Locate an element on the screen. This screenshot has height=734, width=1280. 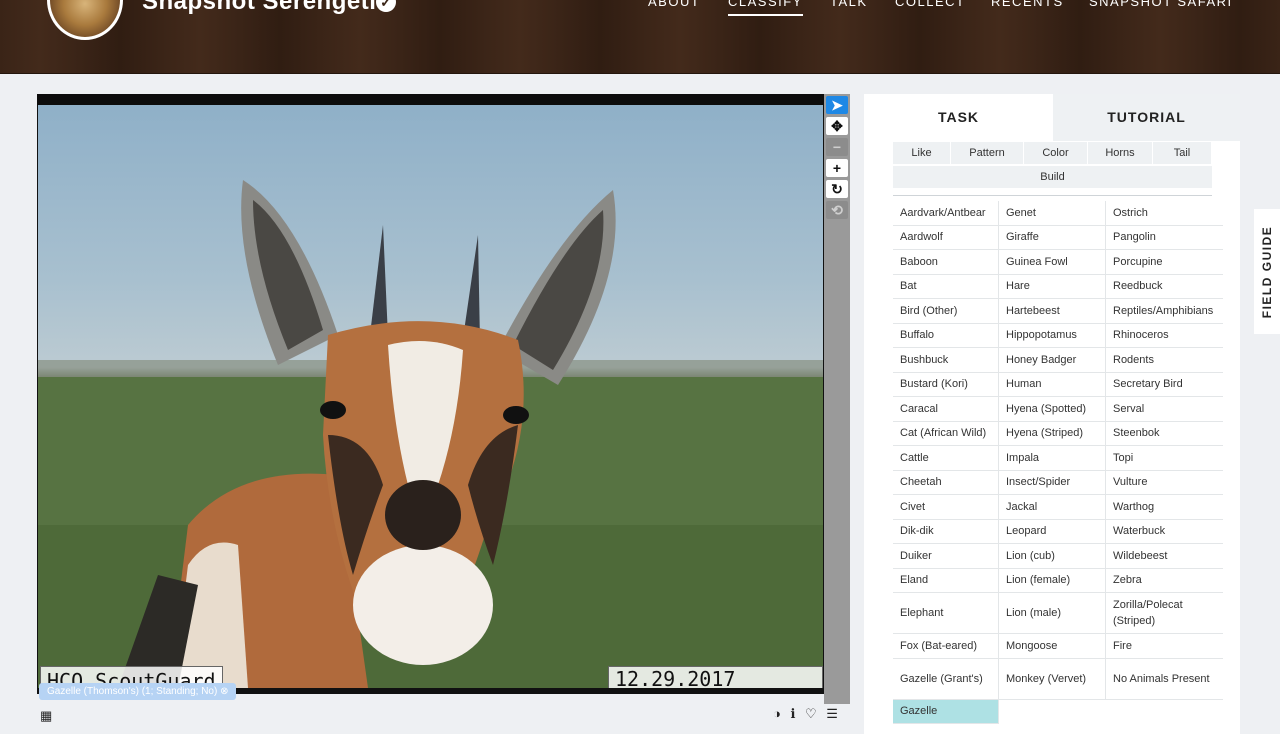
photo-timestamp: 12.29.2017 17:07:22 is located at coordinates (715, 677).